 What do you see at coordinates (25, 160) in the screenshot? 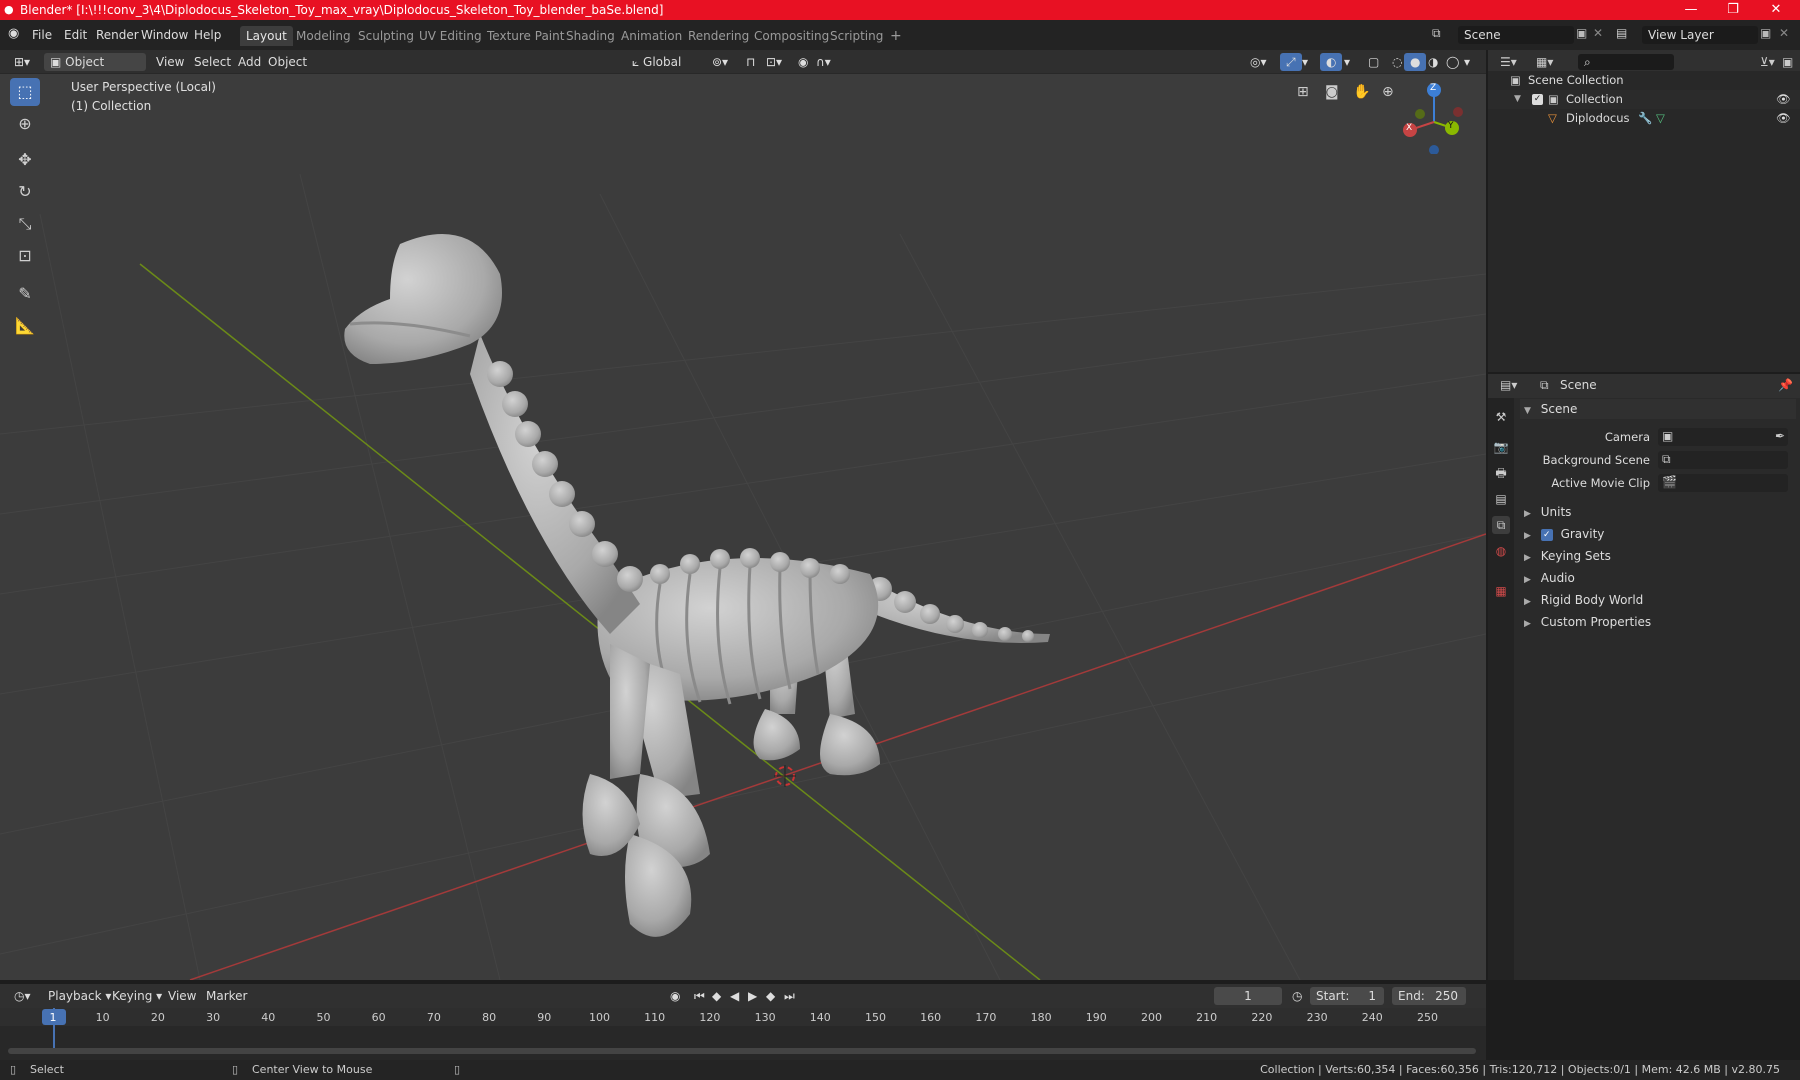
I see `move-tool-icon: ✥` at bounding box center [25, 160].